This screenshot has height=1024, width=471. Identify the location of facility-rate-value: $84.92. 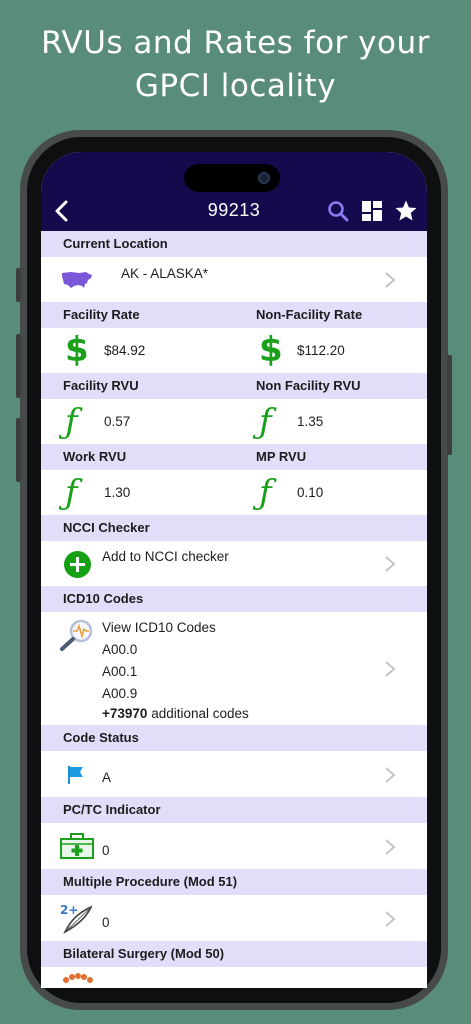
(125, 350).